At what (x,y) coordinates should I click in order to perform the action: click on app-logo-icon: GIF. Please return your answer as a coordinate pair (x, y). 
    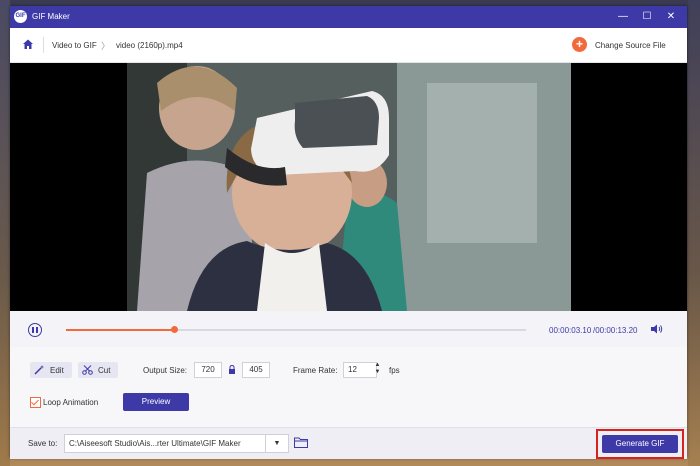
    Looking at the image, I should click on (20, 16).